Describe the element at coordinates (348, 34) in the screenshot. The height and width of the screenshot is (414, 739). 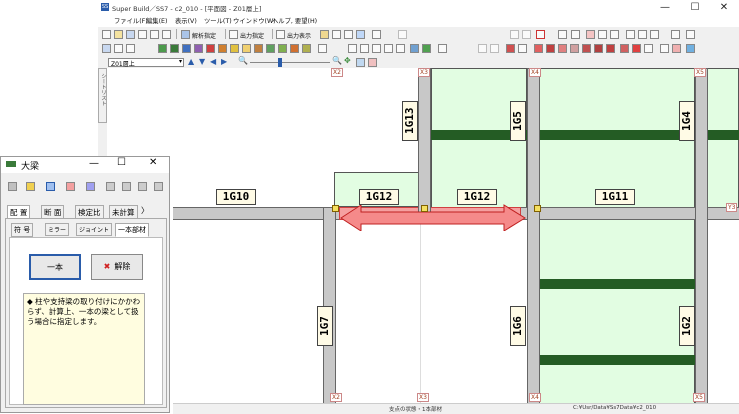
I see `calc-icon` at that location.